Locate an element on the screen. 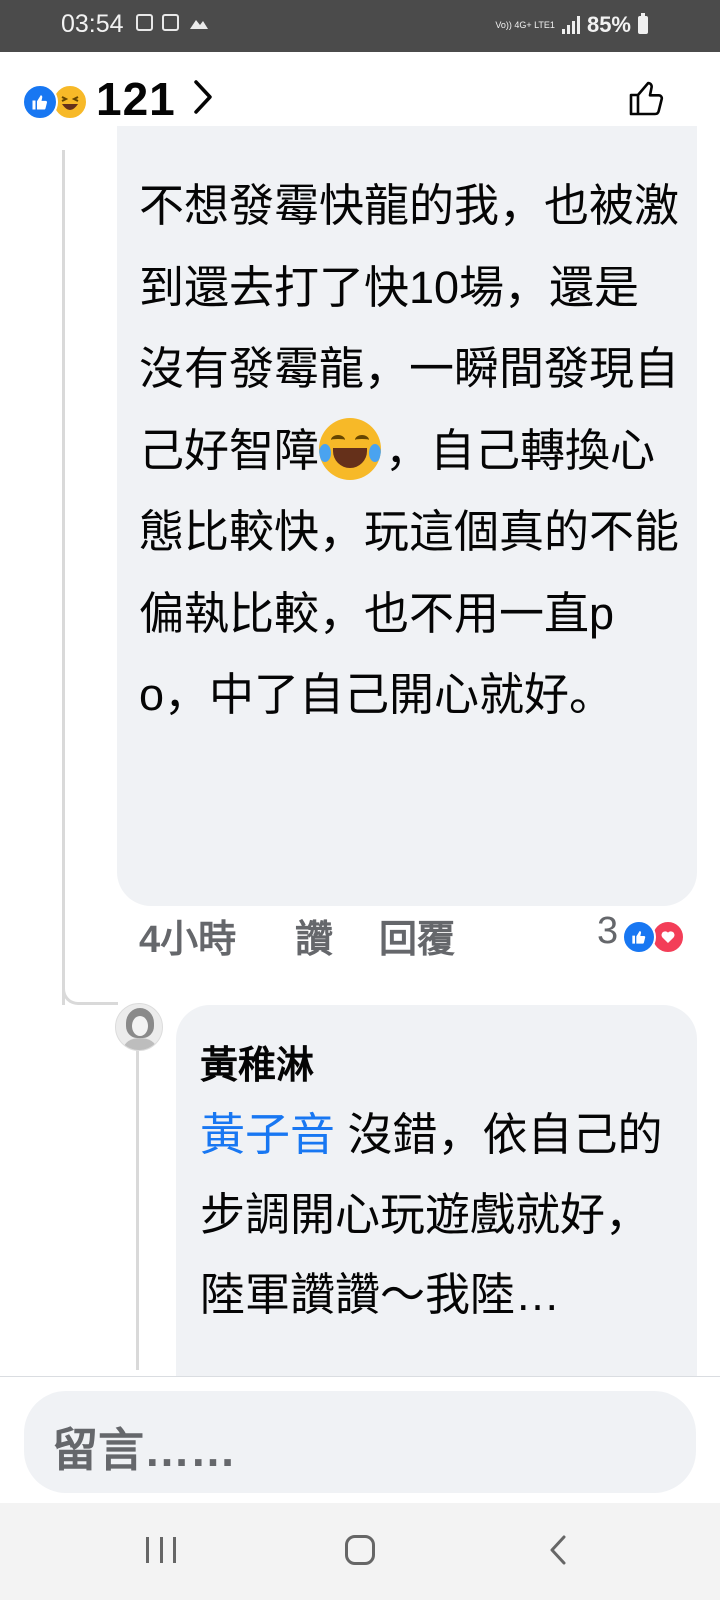  tears-of-joy-icon is located at coordinates (350, 448).